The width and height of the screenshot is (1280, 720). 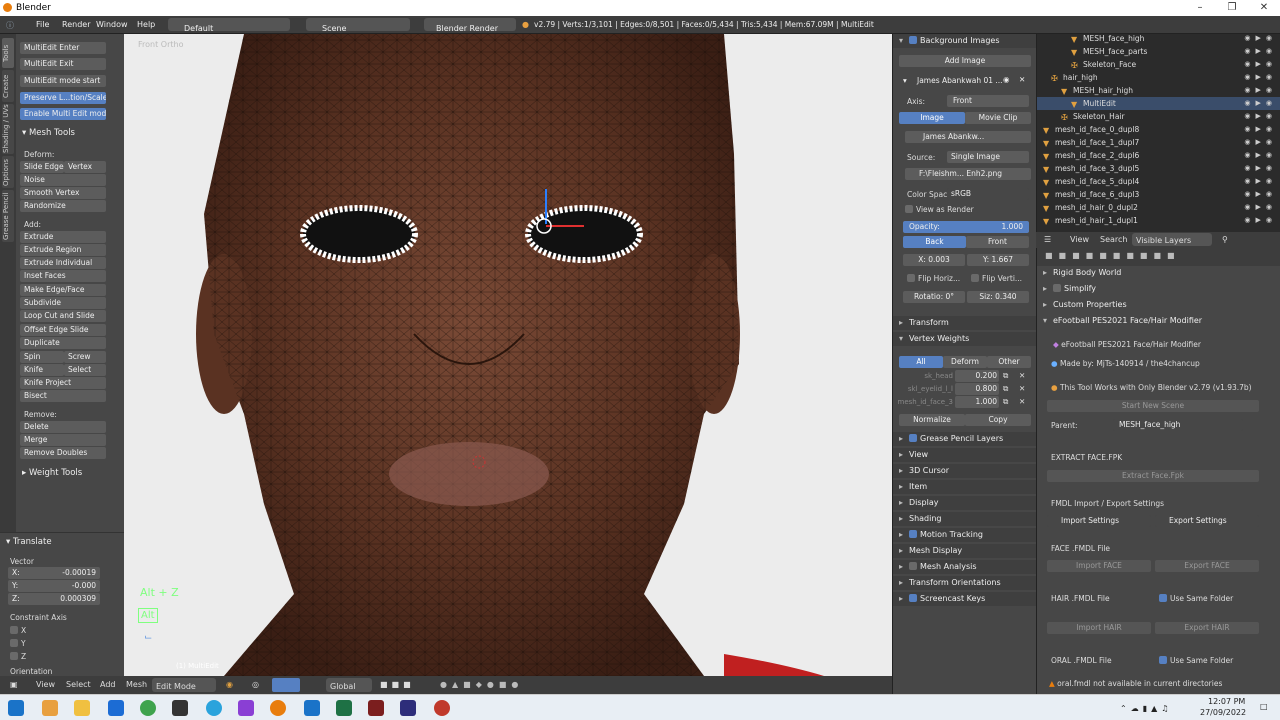 What do you see at coordinates (63, 263) in the screenshot?
I see `extrude-individual-button: Extrude Individual` at bounding box center [63, 263].